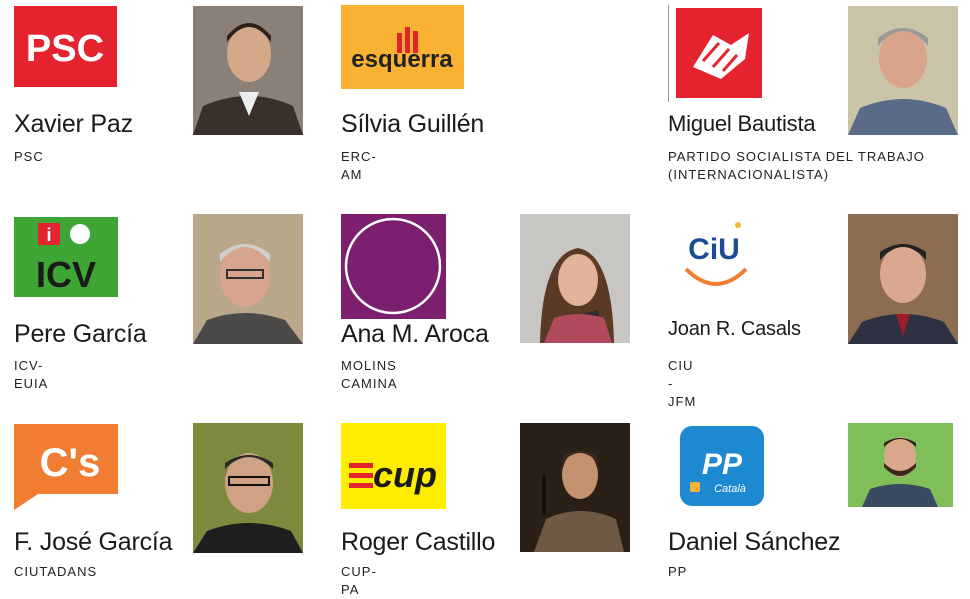 This screenshot has width=970, height=599. What do you see at coordinates (415, 334) in the screenshot?
I see `candidate-name: Ana M. Aroca` at bounding box center [415, 334].